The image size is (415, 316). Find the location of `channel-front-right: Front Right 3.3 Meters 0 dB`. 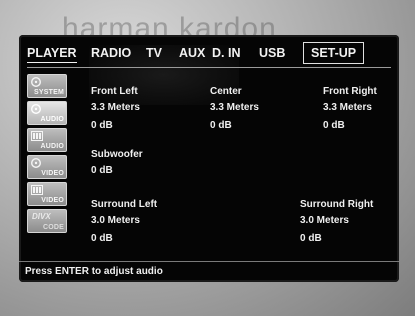

channel-front-right: Front Right 3.3 Meters 0 dB is located at coordinates (350, 108).